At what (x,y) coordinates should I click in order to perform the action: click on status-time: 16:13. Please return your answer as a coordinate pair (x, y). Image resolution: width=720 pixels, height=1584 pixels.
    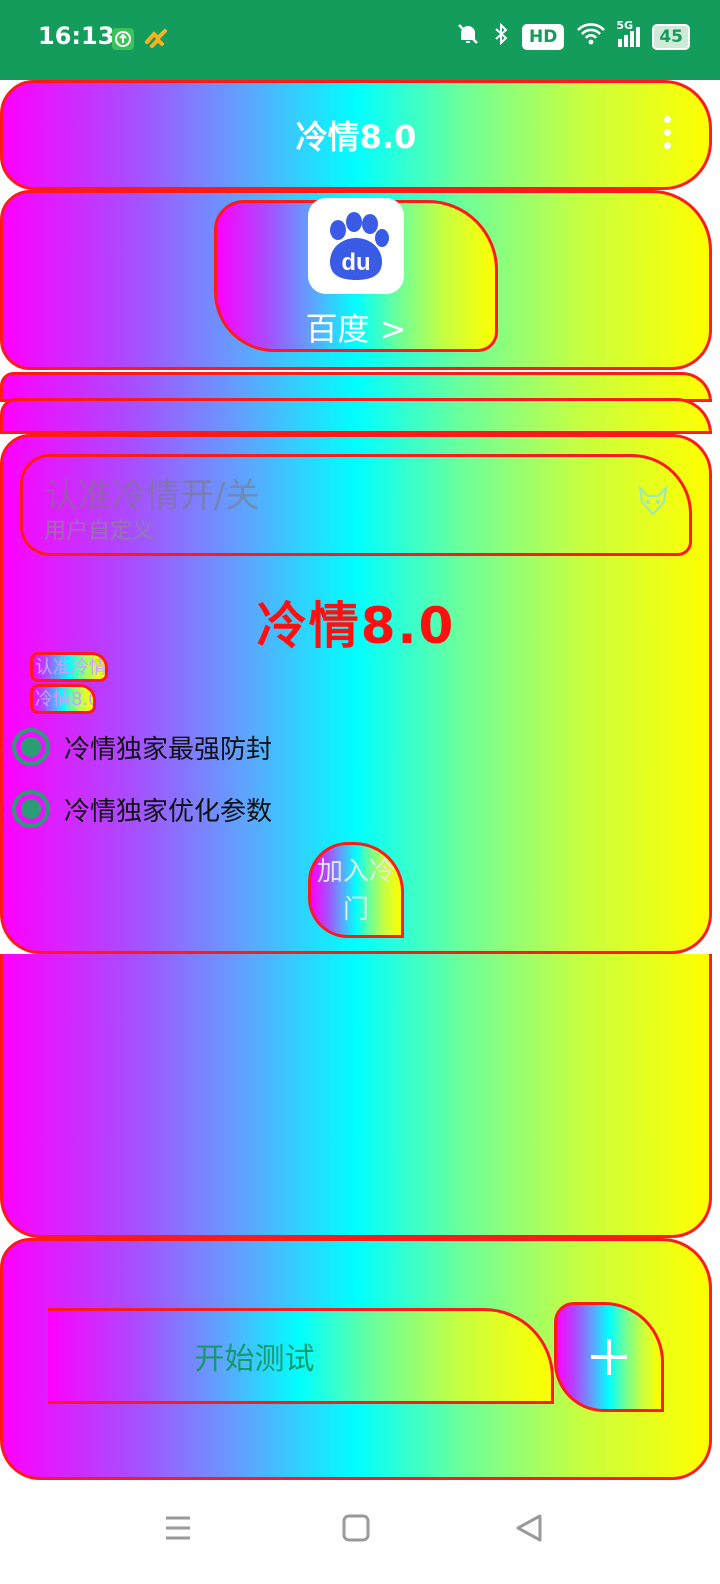
    Looking at the image, I should click on (76, 36).